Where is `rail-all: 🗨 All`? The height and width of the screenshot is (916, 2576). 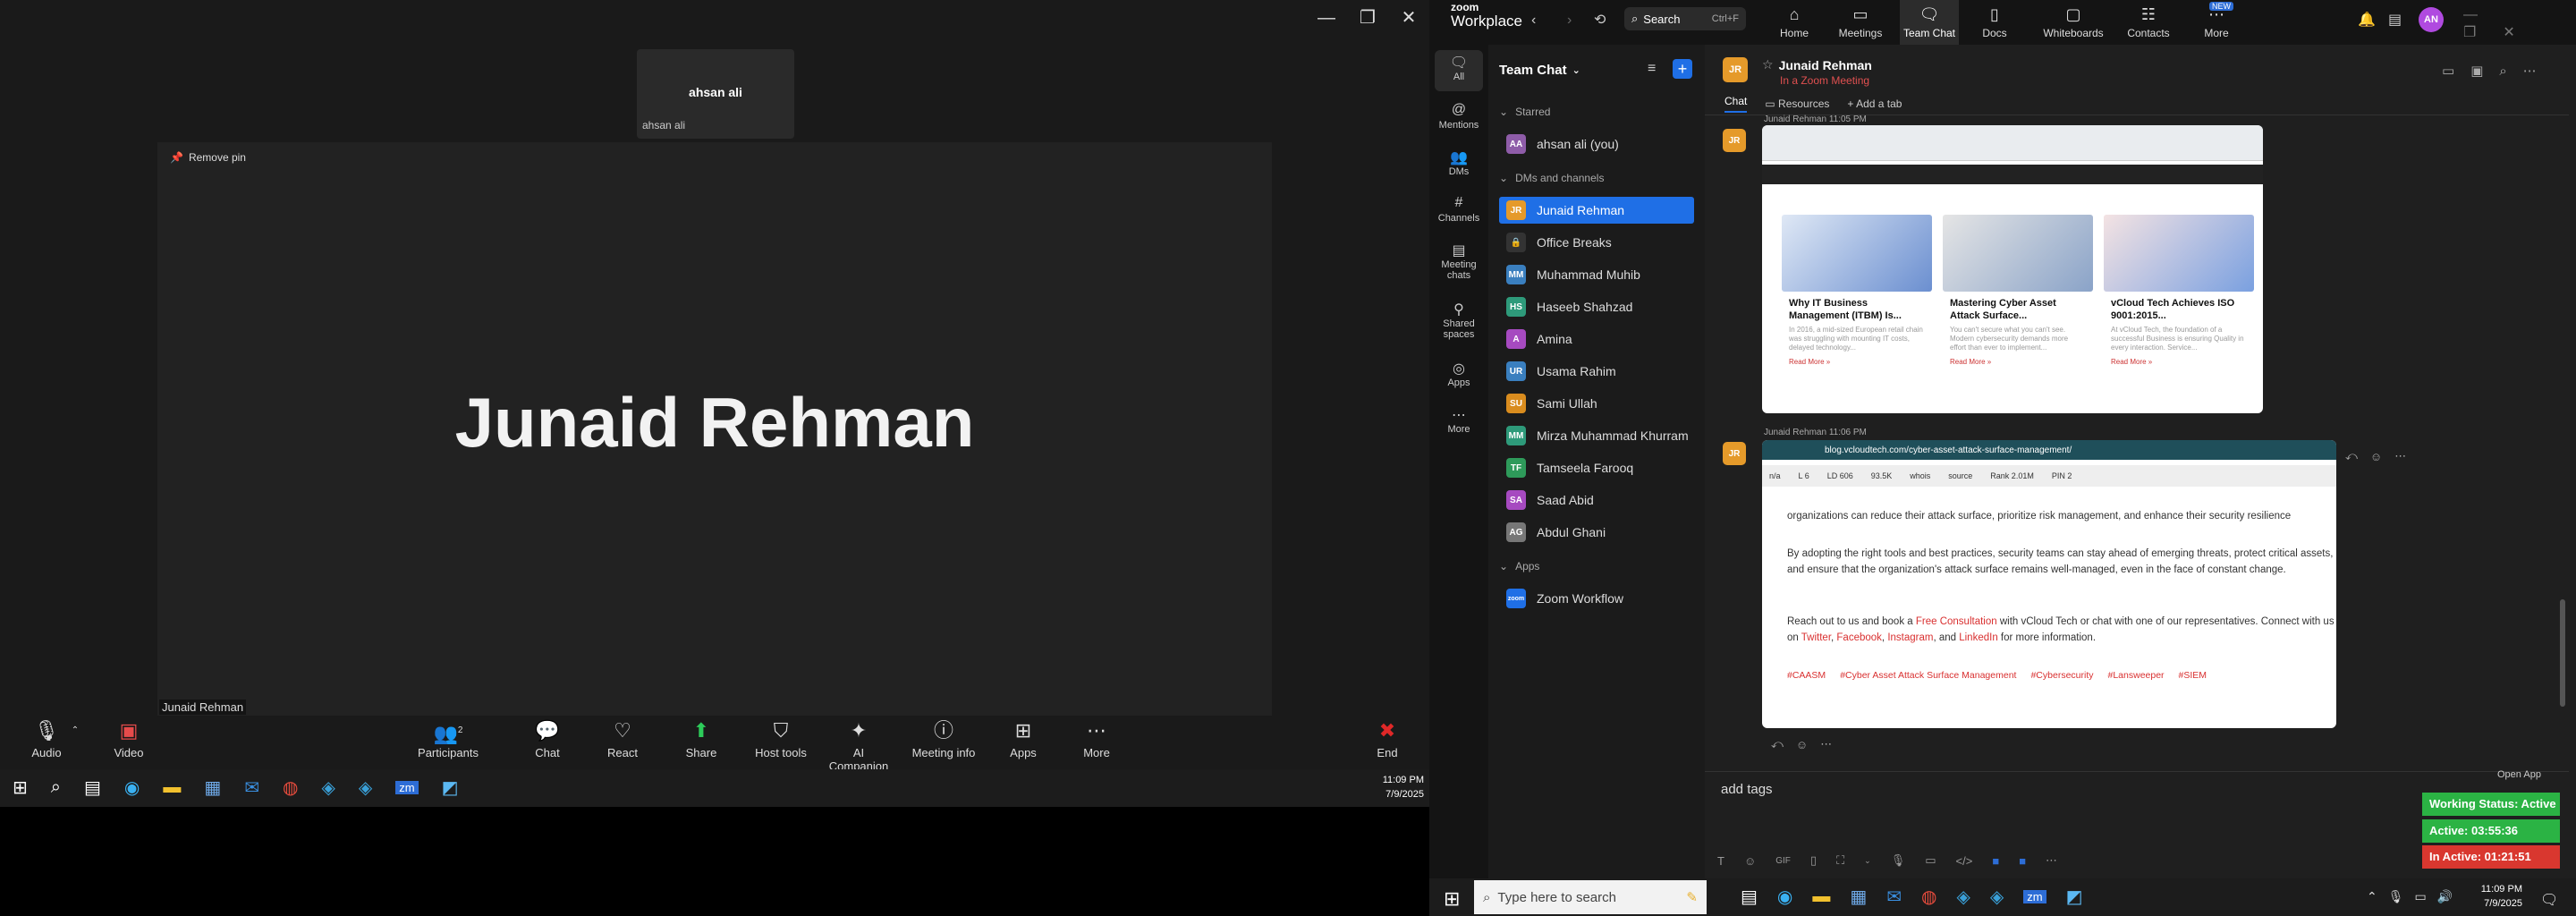 rail-all: 🗨 All is located at coordinates (1459, 70).